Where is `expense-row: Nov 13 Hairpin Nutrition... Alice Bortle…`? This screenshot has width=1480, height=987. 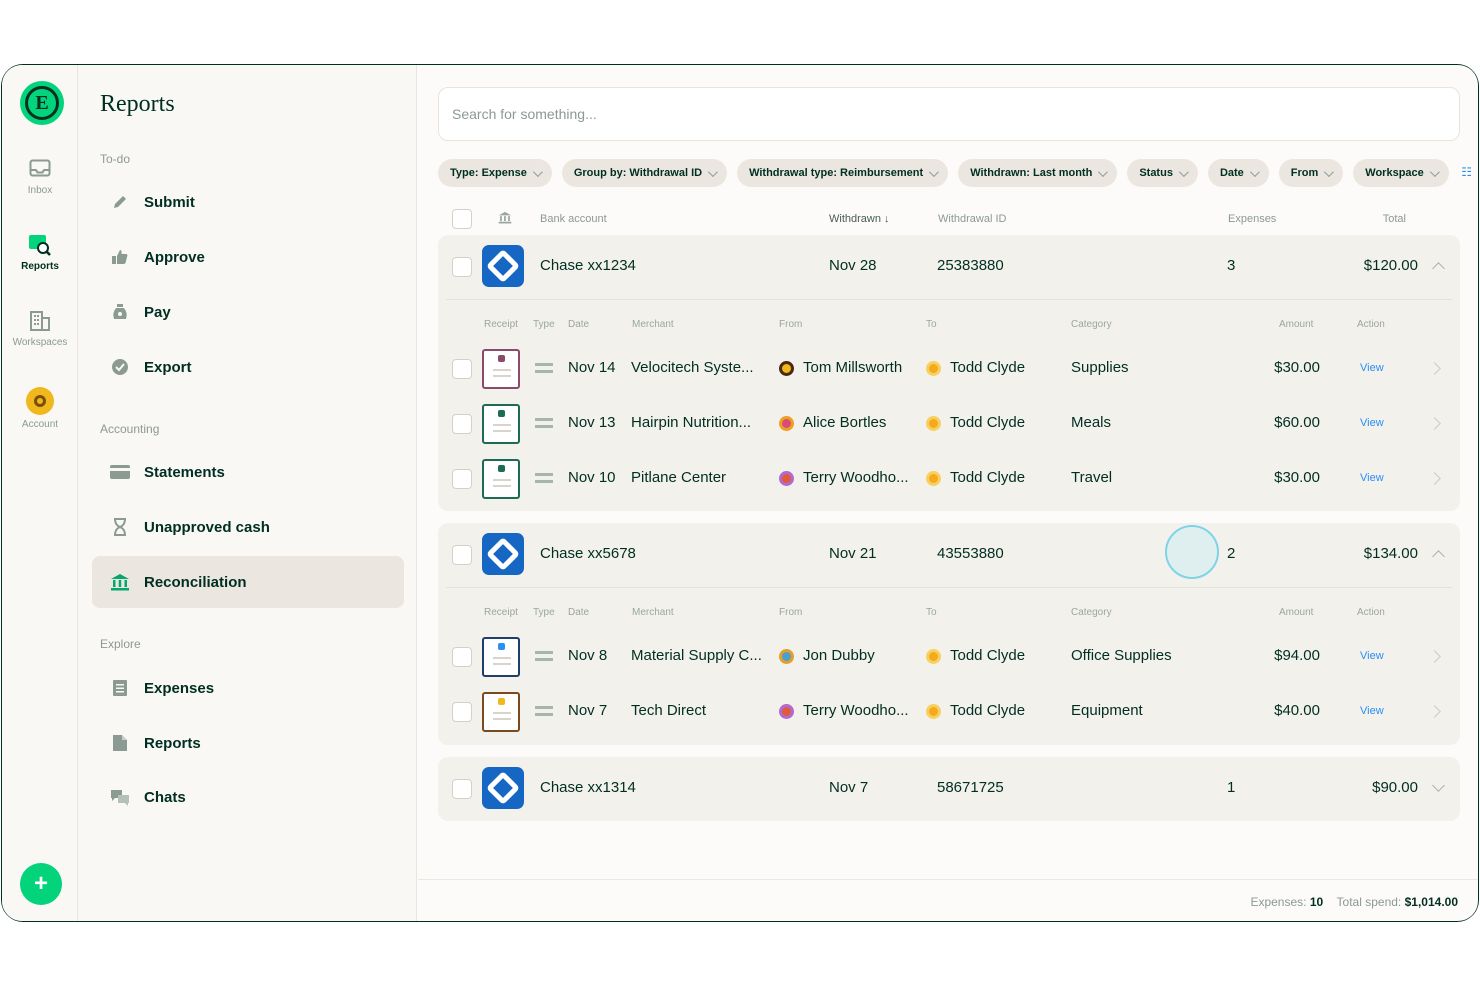
expense-row: Nov 13 Hairpin Nutrition... Alice Bortle… is located at coordinates (949, 423).